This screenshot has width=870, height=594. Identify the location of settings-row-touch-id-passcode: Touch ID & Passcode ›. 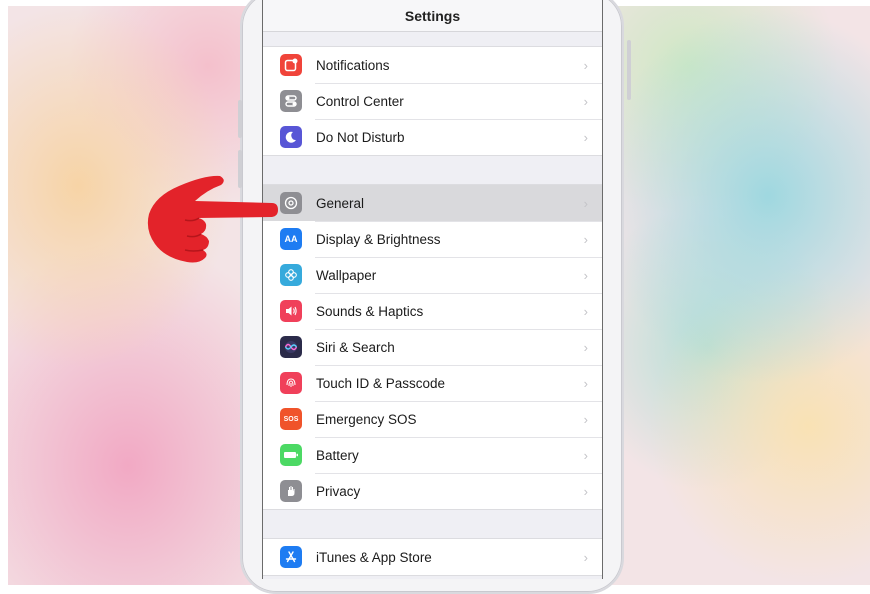
(432, 383).